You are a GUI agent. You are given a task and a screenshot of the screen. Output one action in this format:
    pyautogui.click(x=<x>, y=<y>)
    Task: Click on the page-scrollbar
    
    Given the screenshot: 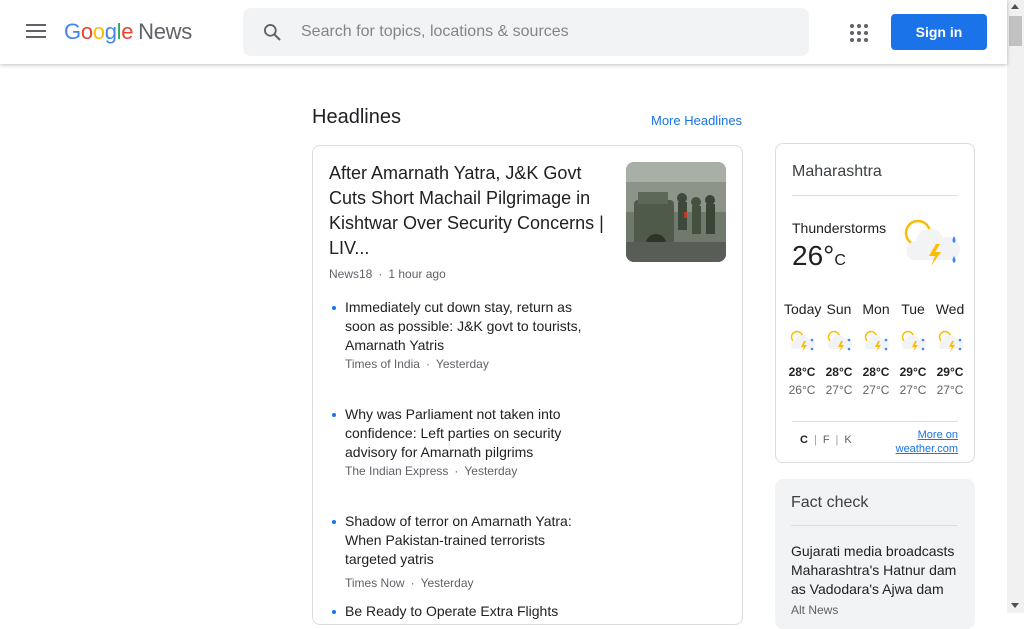 What is the action you would take?
    pyautogui.click(x=1015, y=306)
    